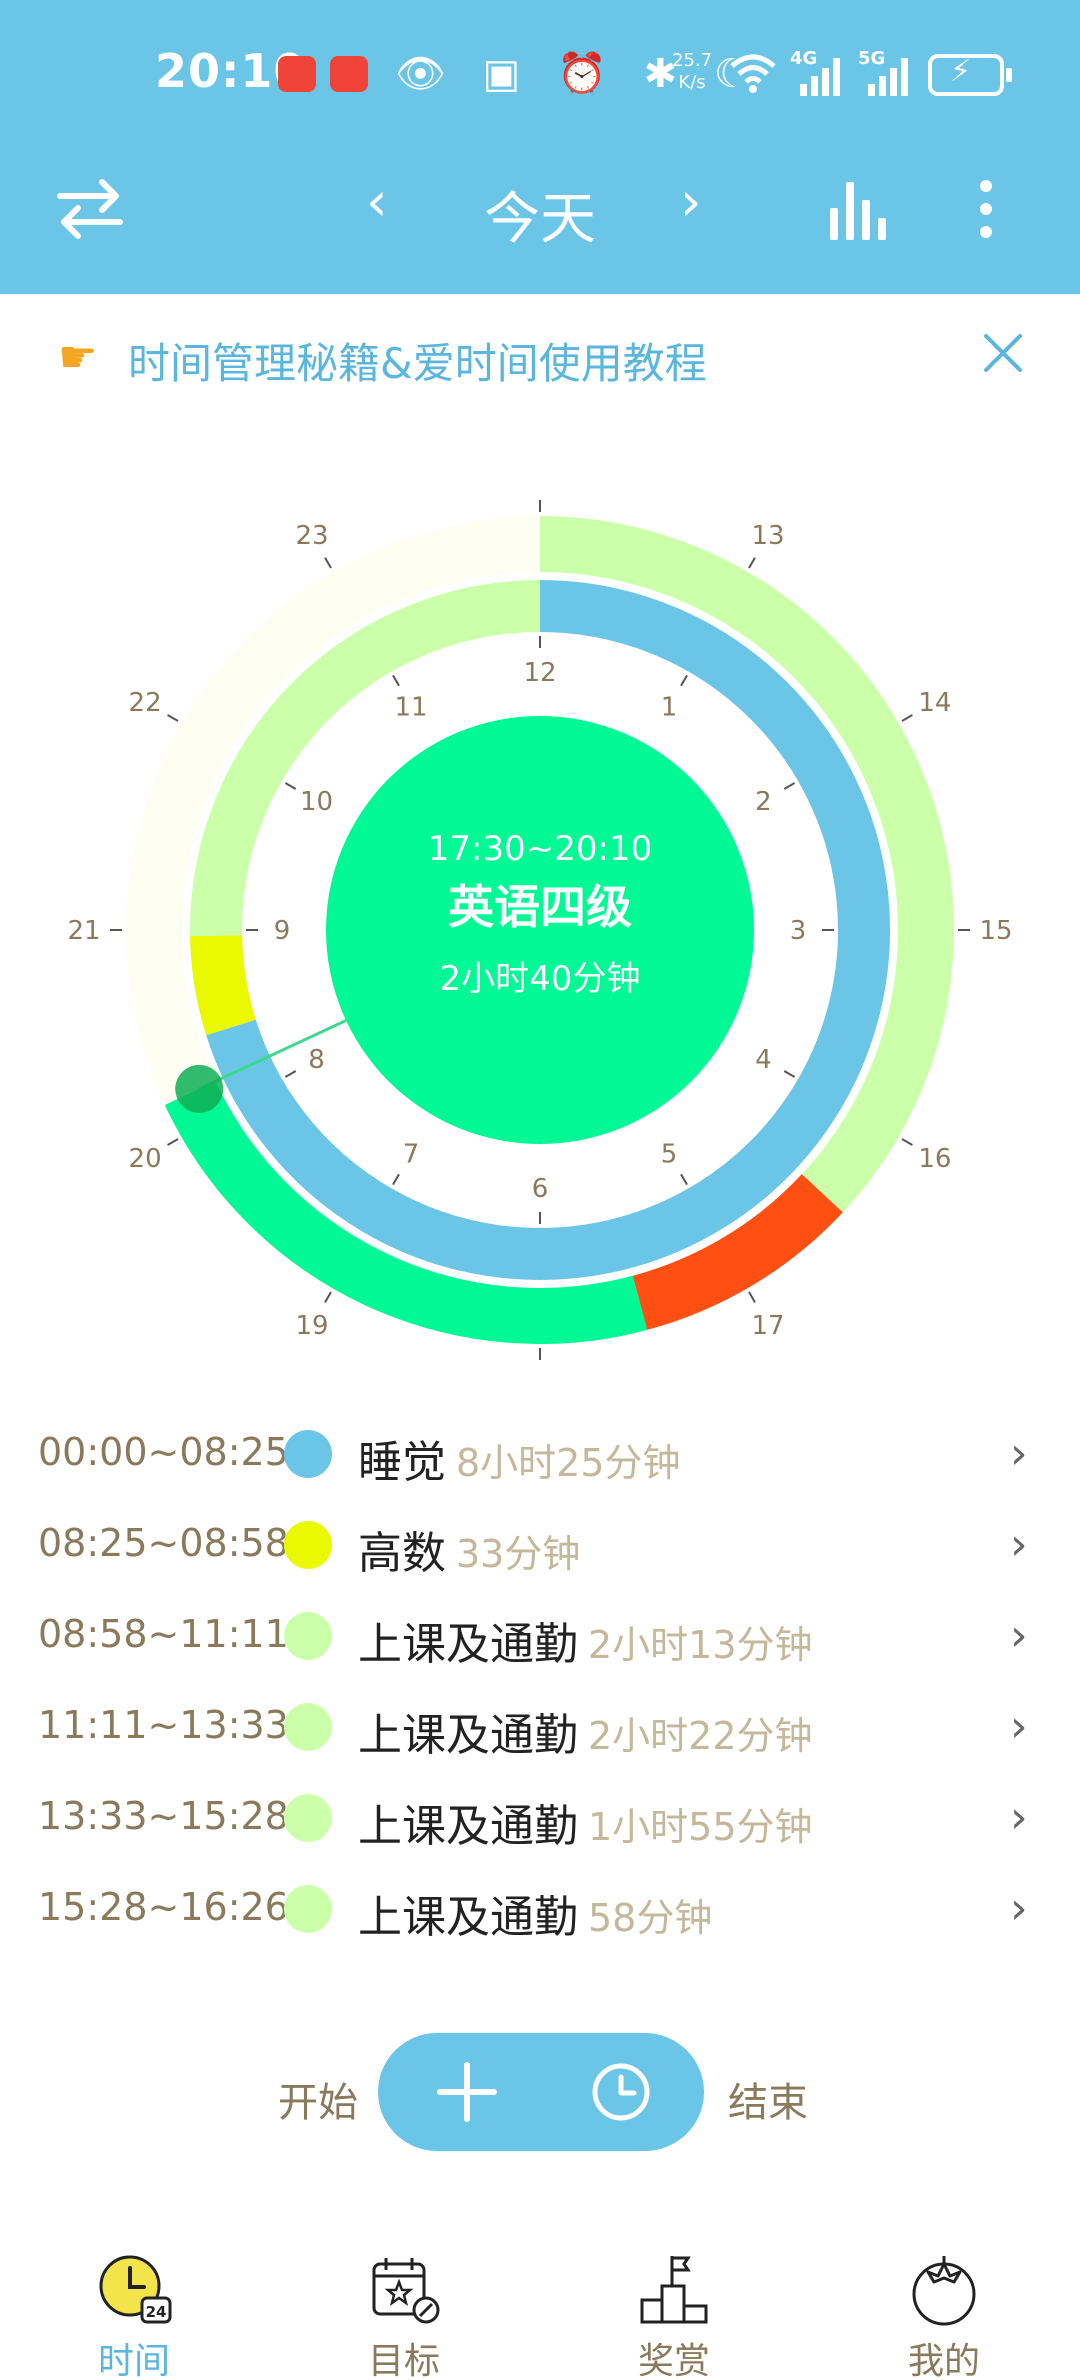 This screenshot has height=2380, width=1080. What do you see at coordinates (316, 802) in the screenshot?
I see `inner-hour-label: 10` at bounding box center [316, 802].